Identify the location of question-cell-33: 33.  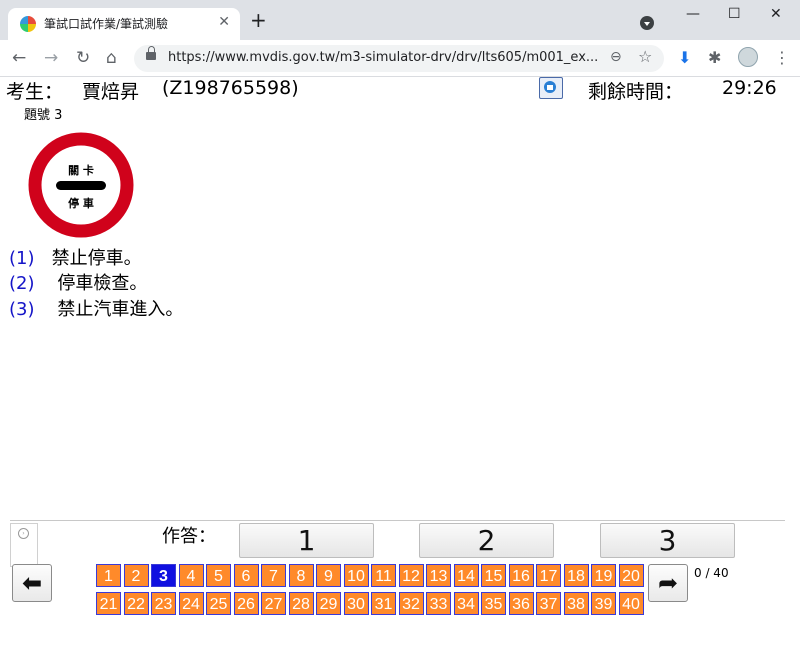
(438, 603).